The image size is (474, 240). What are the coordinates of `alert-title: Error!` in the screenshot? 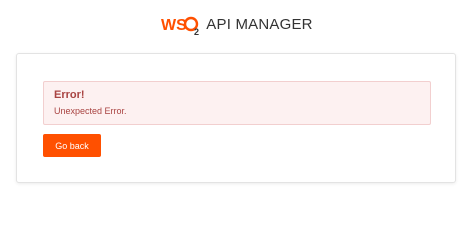 It's located at (69, 95).